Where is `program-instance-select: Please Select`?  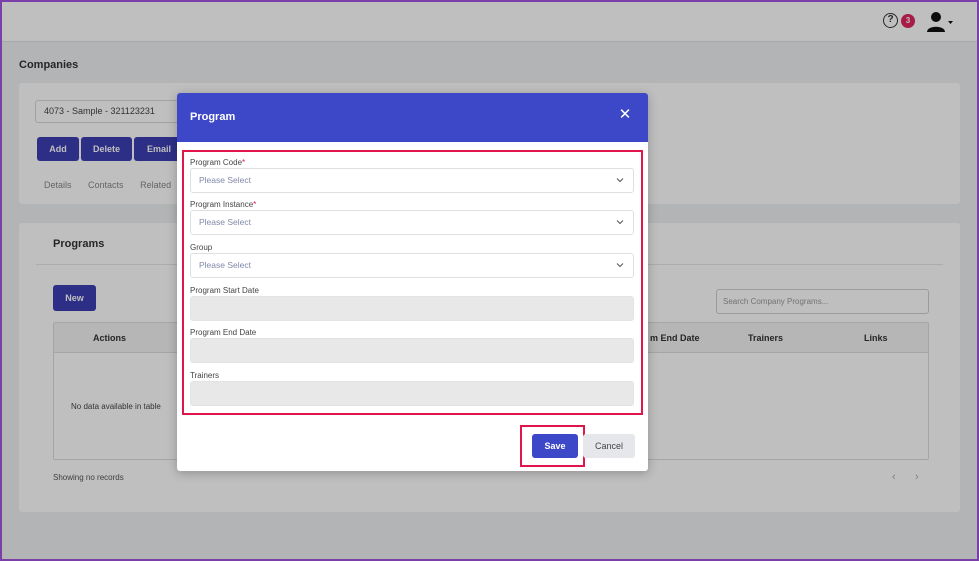
program-instance-select: Please Select is located at coordinates (412, 222).